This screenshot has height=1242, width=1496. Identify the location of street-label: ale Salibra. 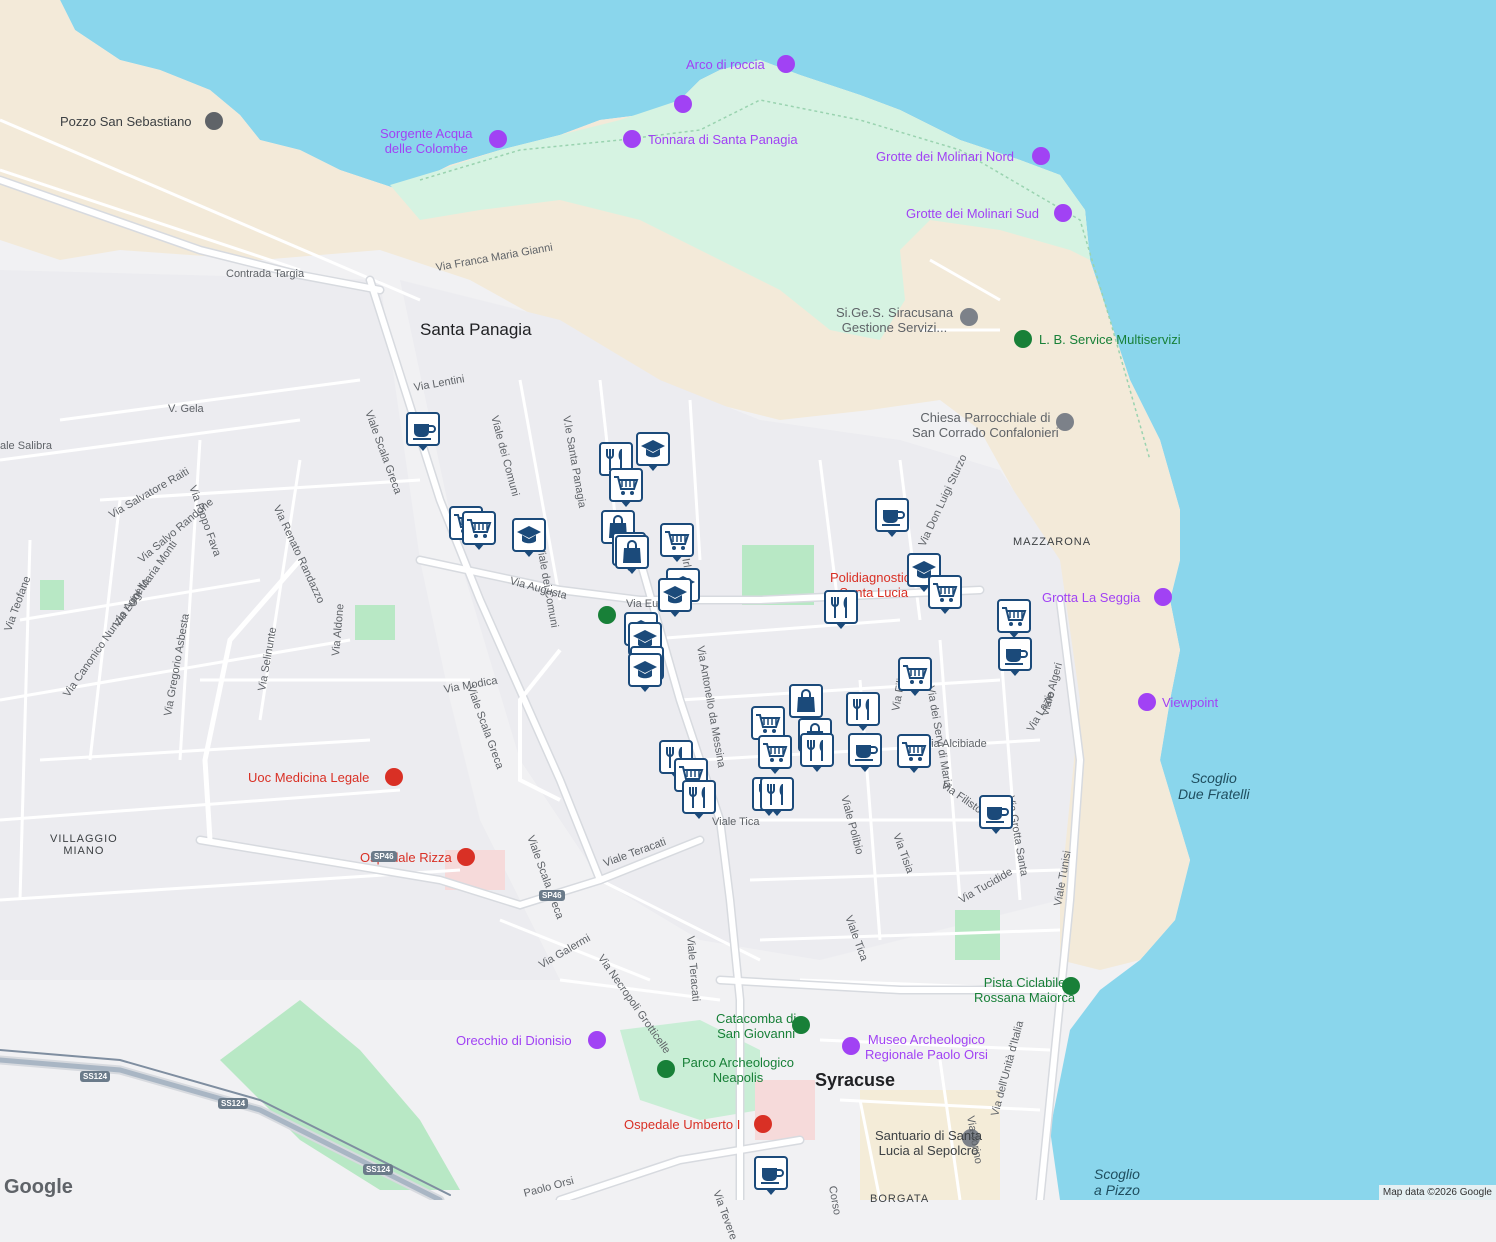
(26, 446).